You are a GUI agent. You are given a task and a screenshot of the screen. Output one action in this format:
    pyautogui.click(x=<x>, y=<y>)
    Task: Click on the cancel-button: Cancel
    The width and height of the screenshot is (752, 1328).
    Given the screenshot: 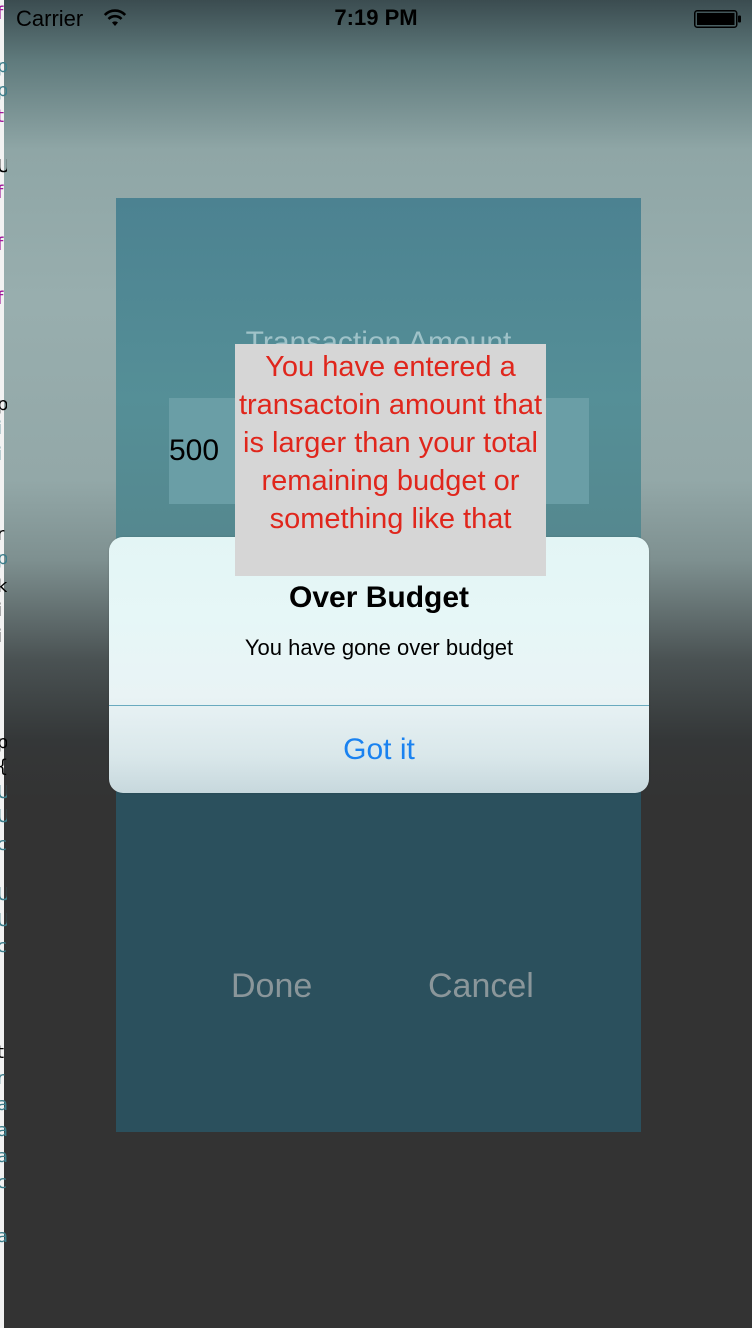 What is the action you would take?
    pyautogui.click(x=481, y=986)
    